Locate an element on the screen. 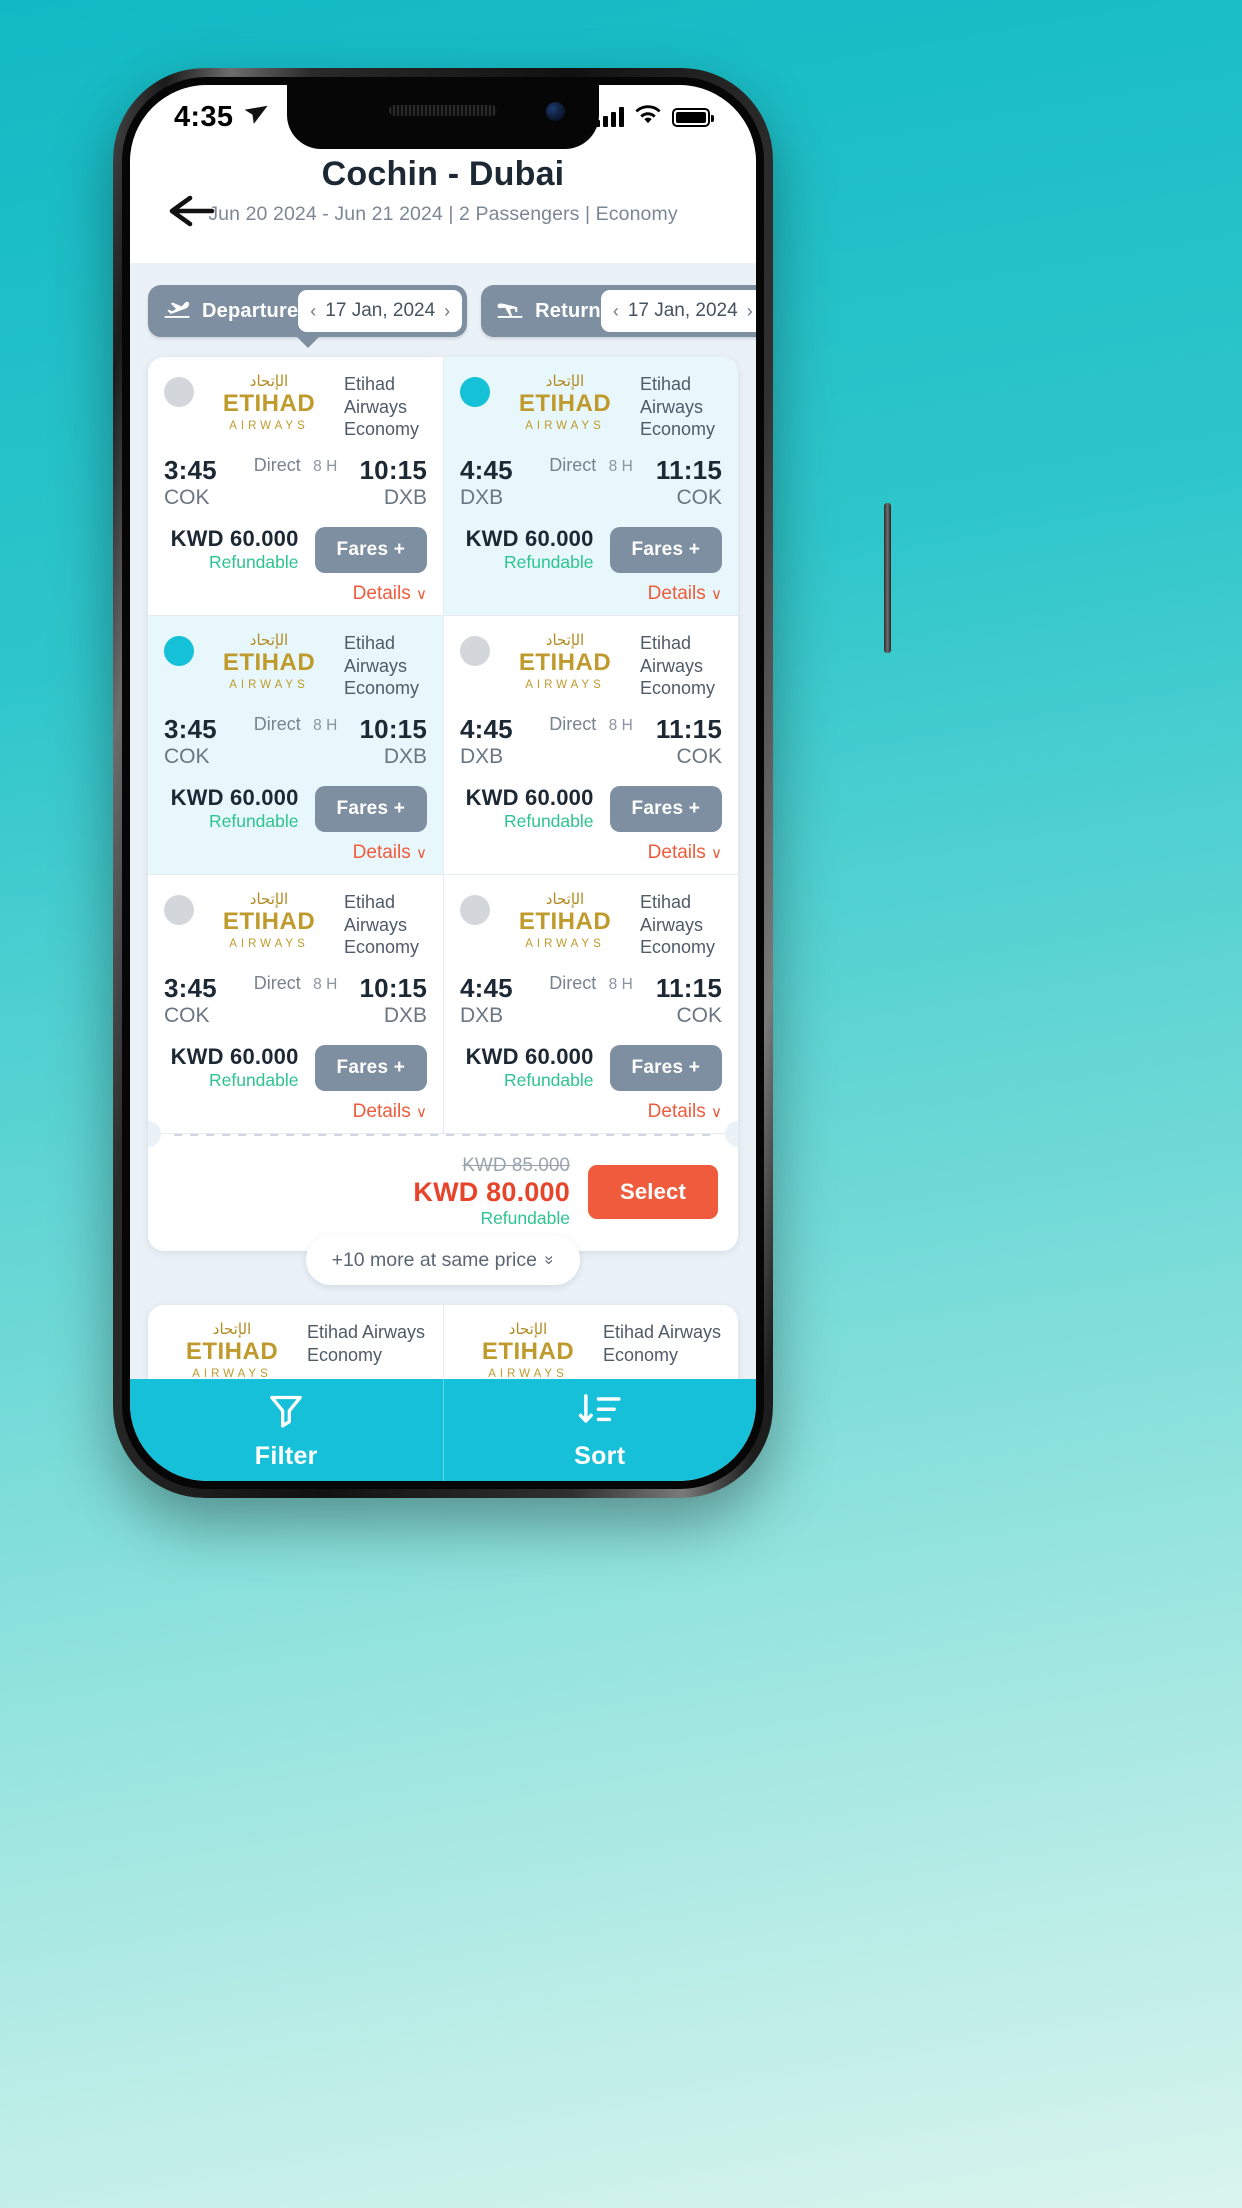 The height and width of the screenshot is (2208, 1242). device-notch is located at coordinates (443, 117).